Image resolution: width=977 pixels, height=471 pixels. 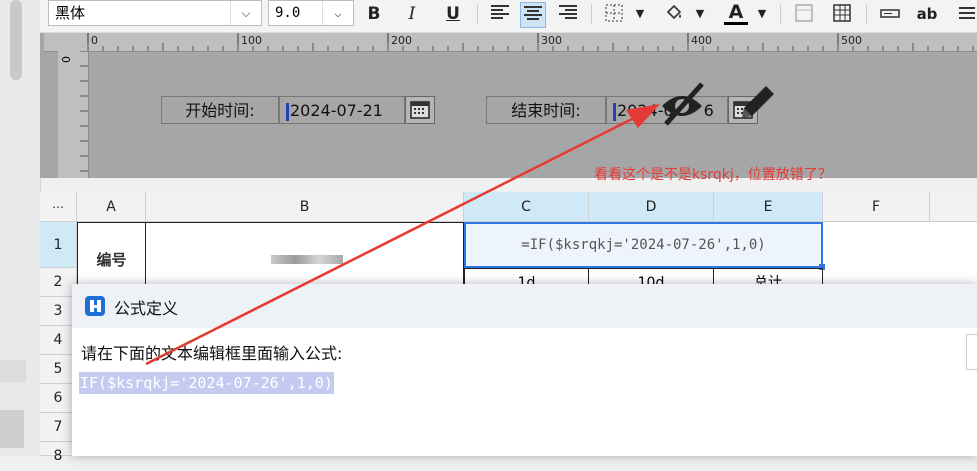 I want to click on horizontal-ruler: 0 100 200 300 400 500, so click(x=510, y=42).